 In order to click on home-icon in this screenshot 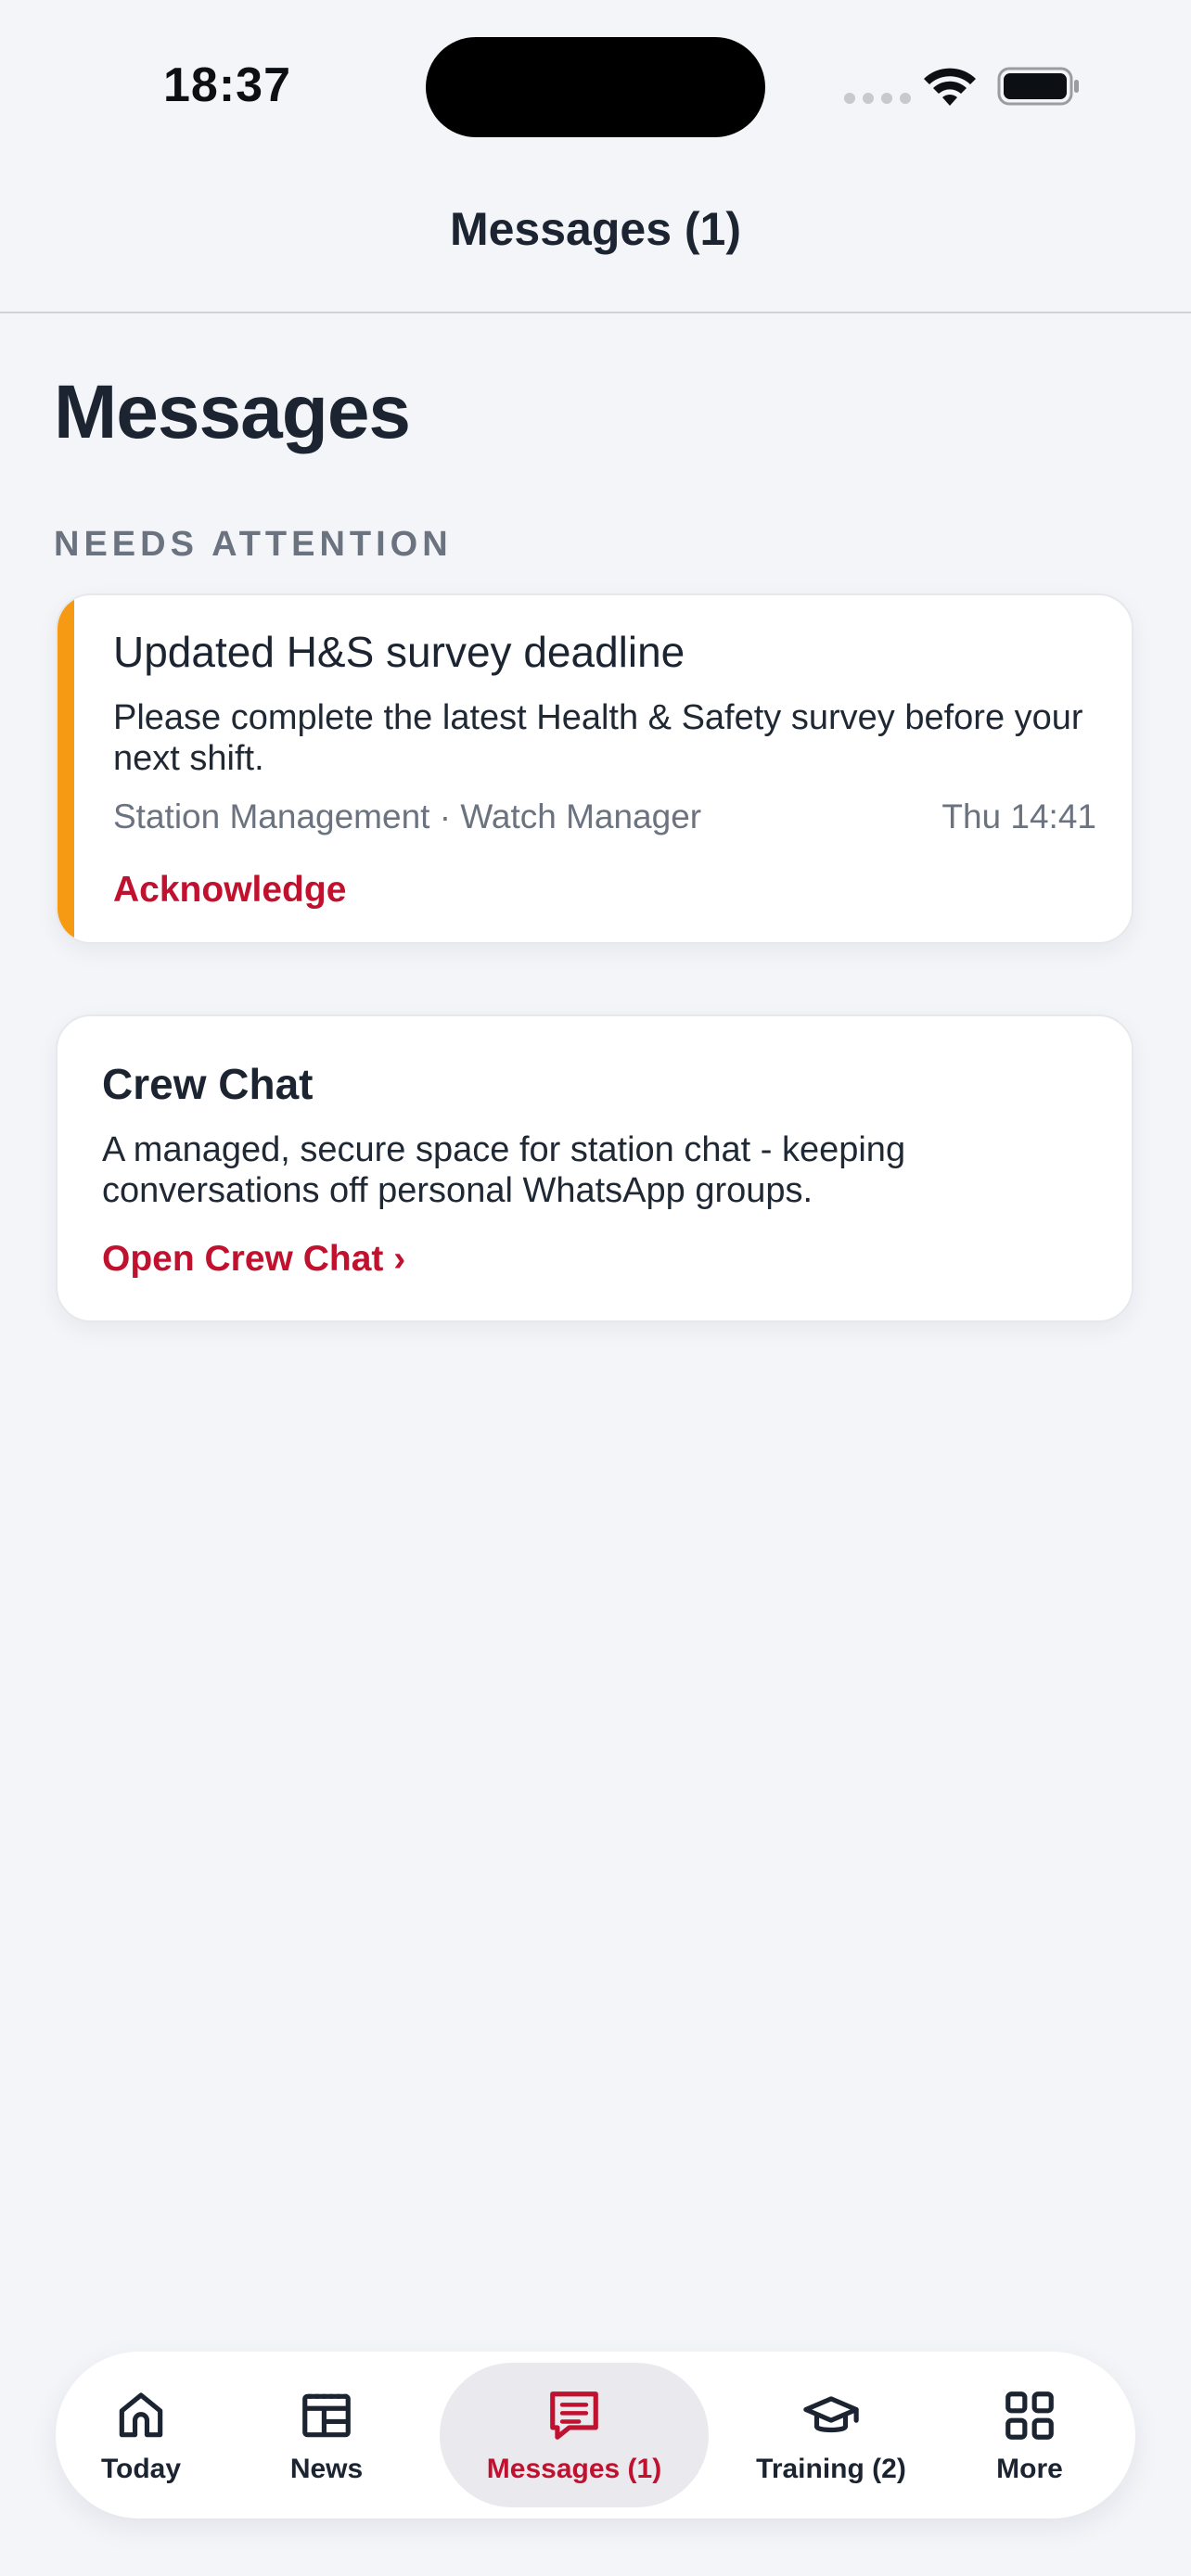, I will do `click(141, 2415)`.